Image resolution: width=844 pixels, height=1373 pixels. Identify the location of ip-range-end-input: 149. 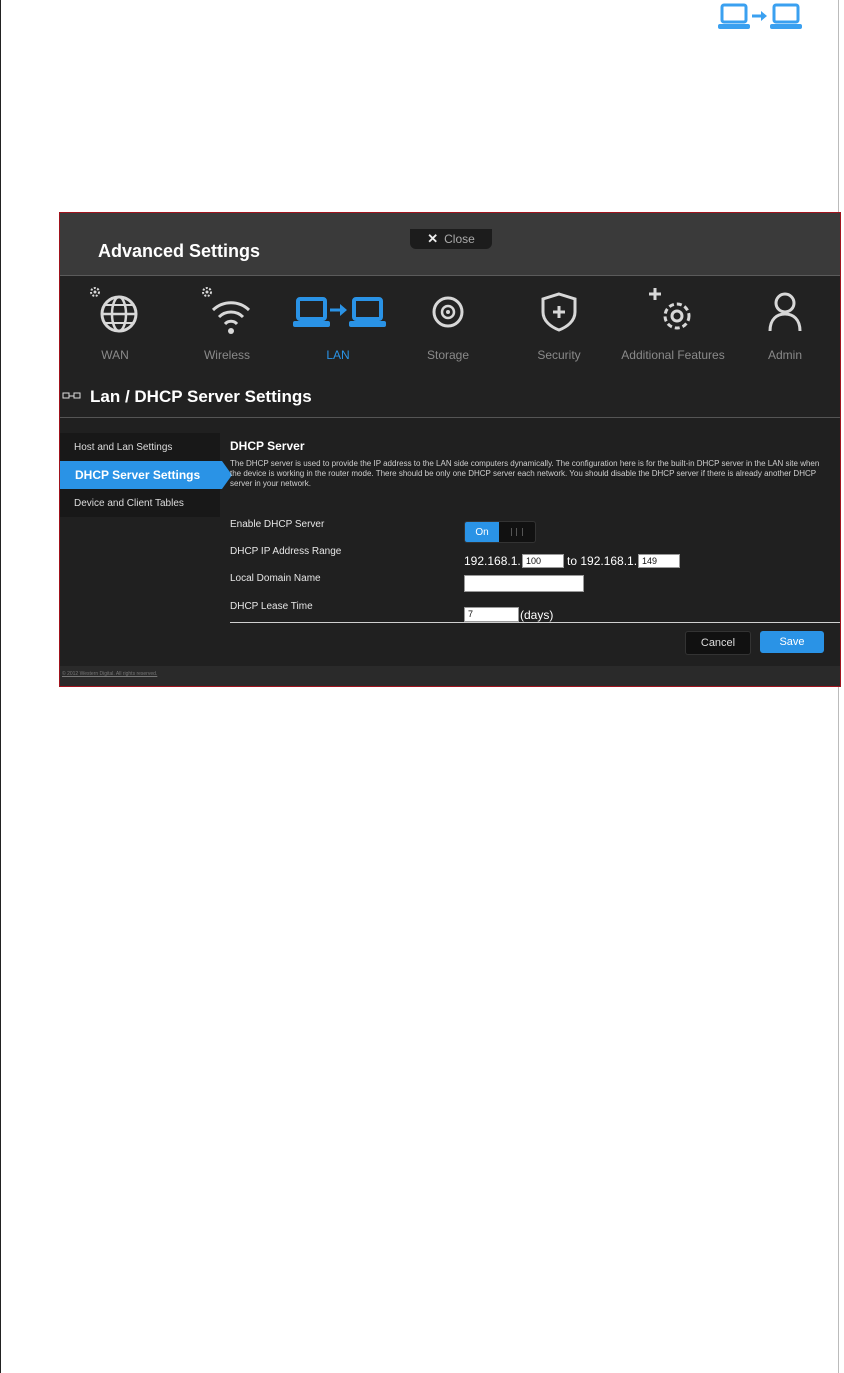
(659, 561).